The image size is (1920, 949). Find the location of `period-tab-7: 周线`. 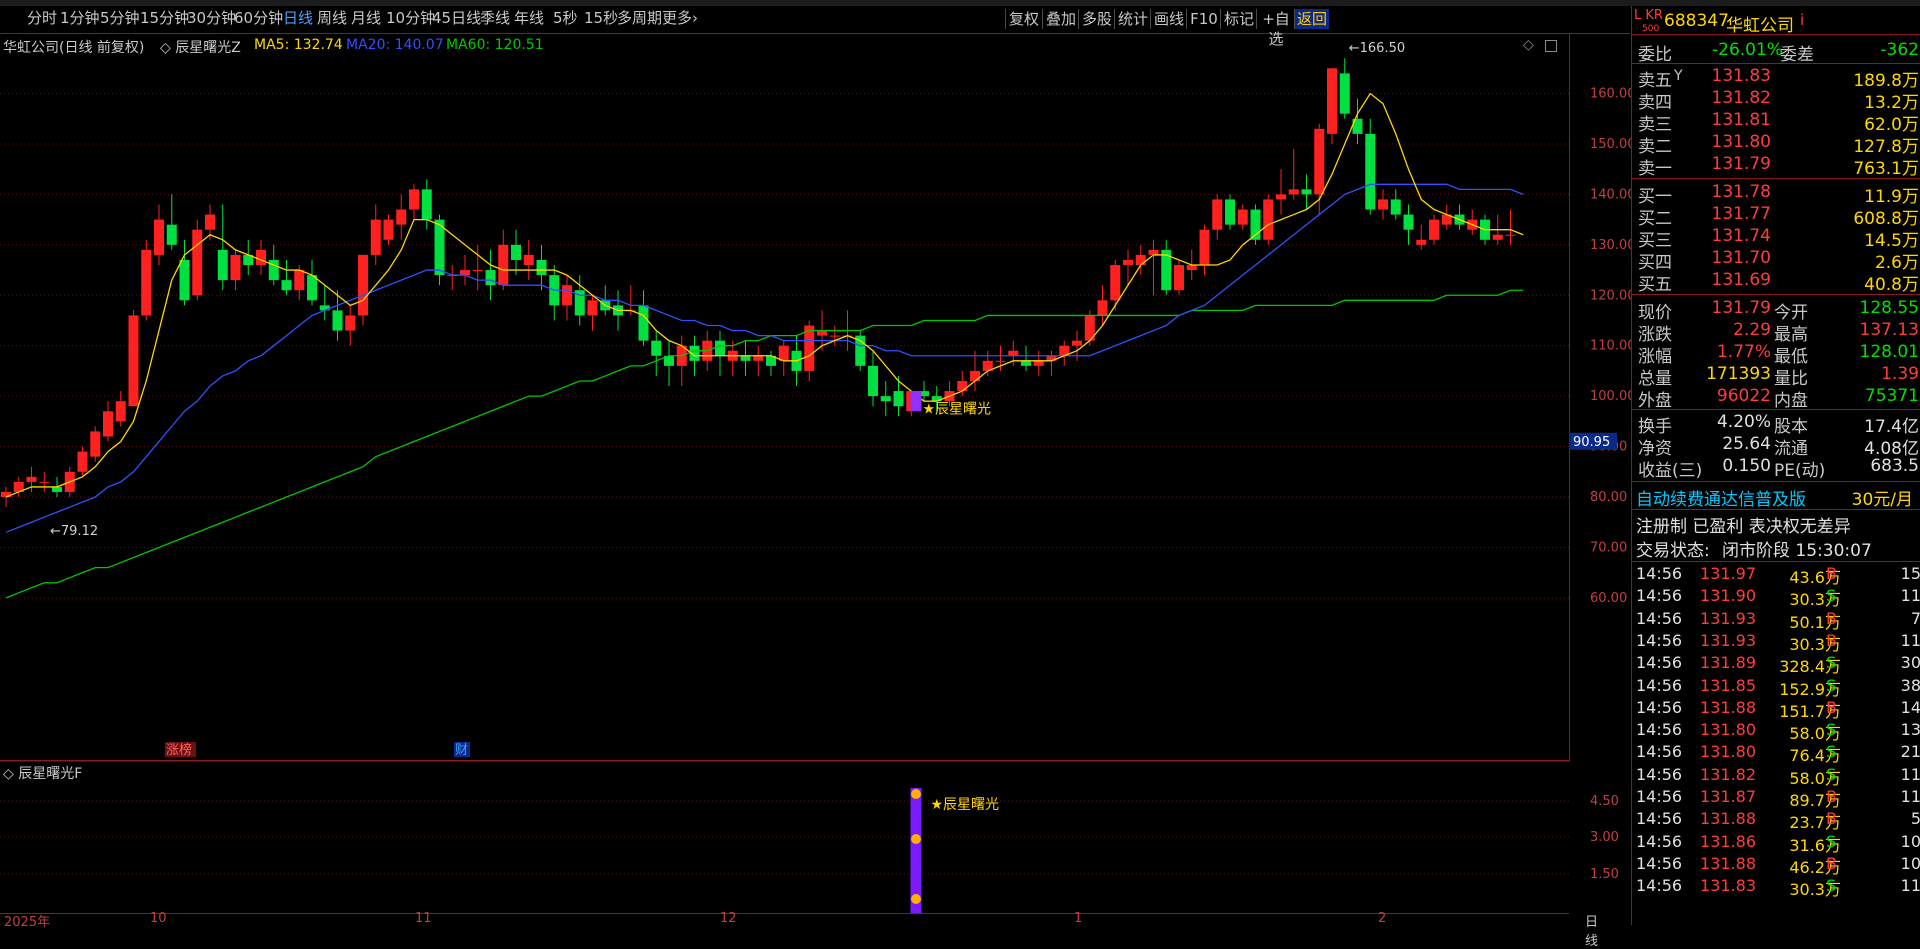

period-tab-7: 周线 is located at coordinates (332, 18).